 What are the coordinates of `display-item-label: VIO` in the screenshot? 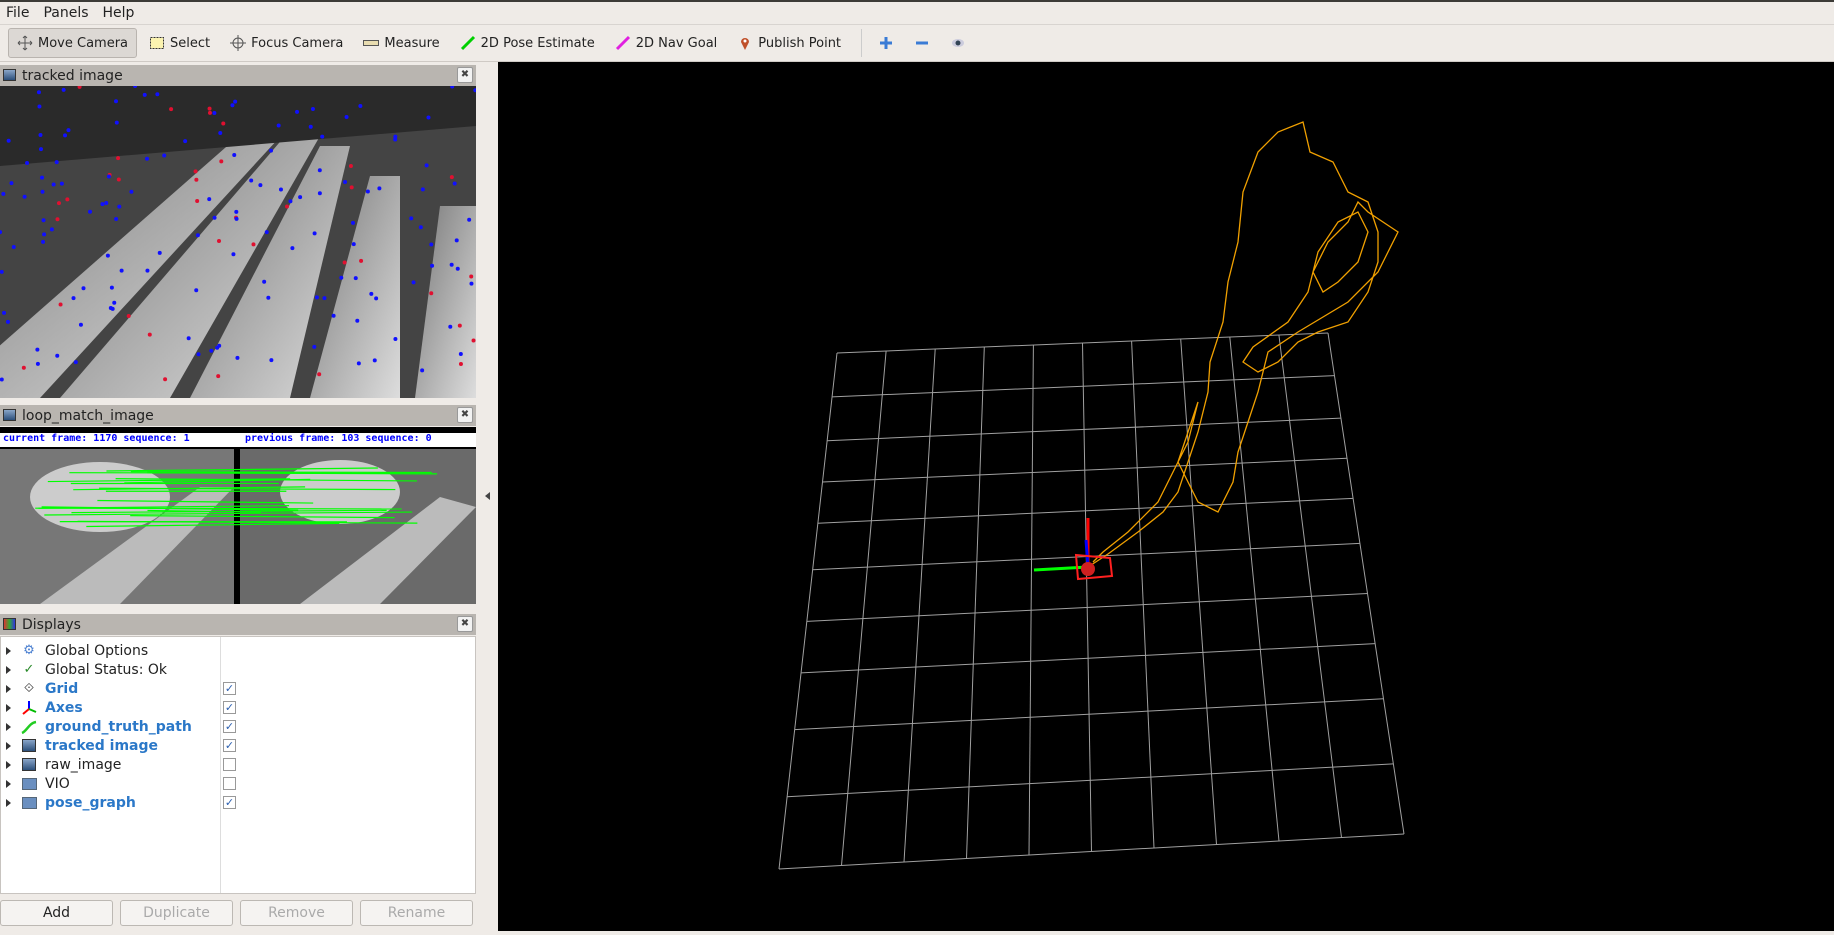 It's located at (57, 784).